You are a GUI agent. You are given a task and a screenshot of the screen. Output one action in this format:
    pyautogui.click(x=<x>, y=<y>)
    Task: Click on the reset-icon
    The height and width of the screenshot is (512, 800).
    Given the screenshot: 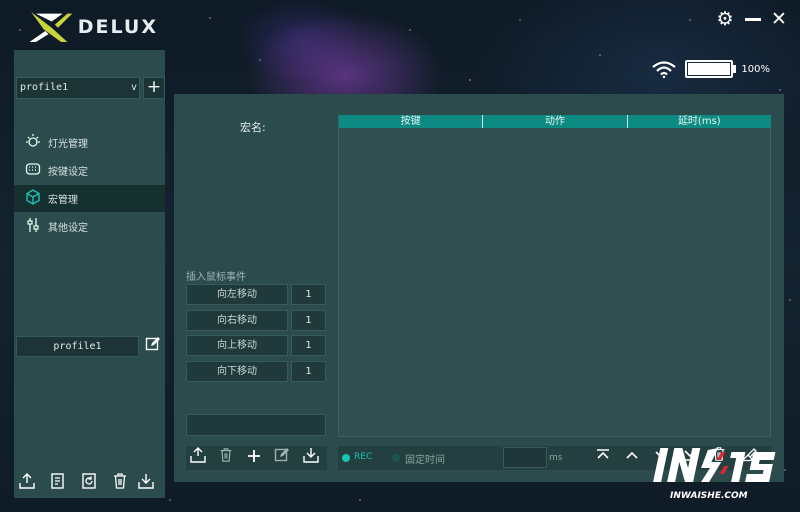 What is the action you would take?
    pyautogui.click(x=89, y=483)
    